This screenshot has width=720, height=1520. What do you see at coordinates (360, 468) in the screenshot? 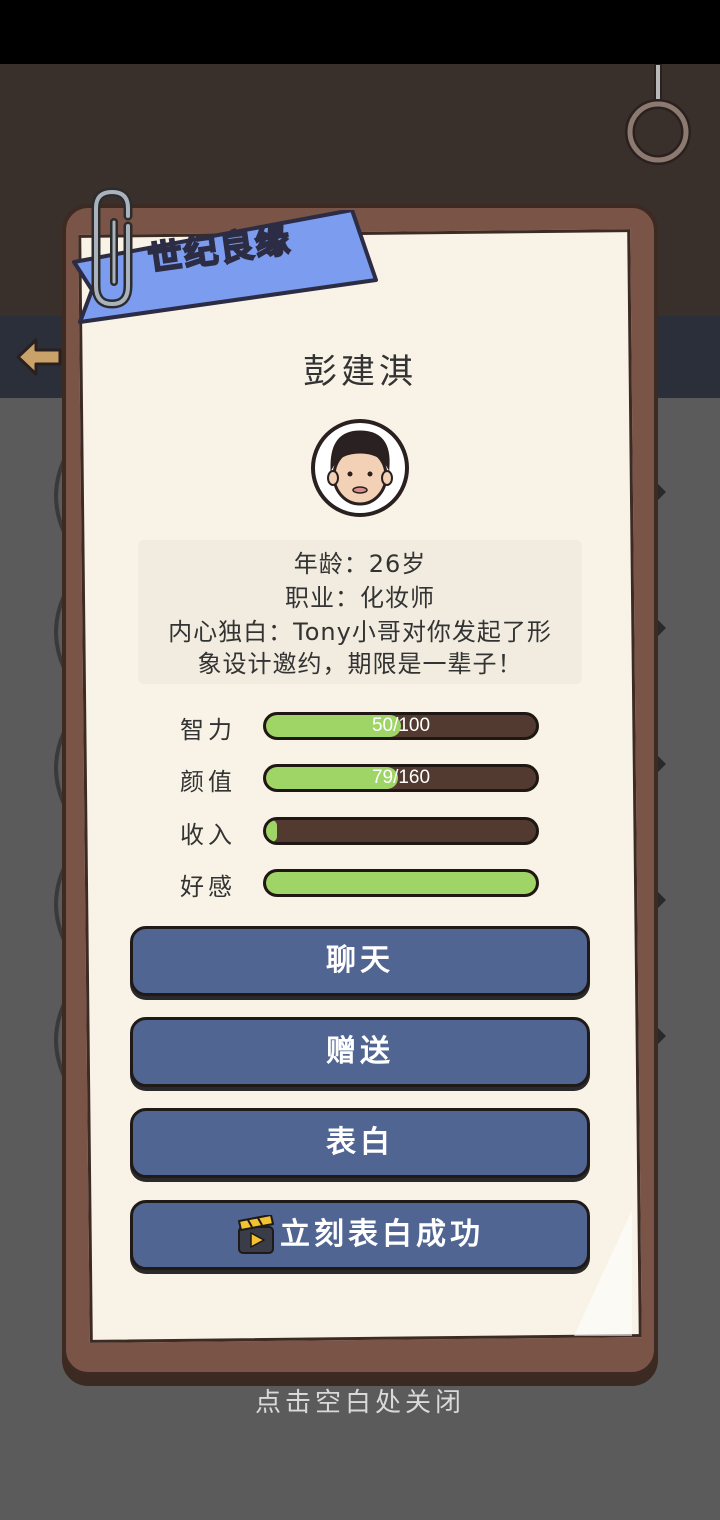
I see `avatar-icon` at bounding box center [360, 468].